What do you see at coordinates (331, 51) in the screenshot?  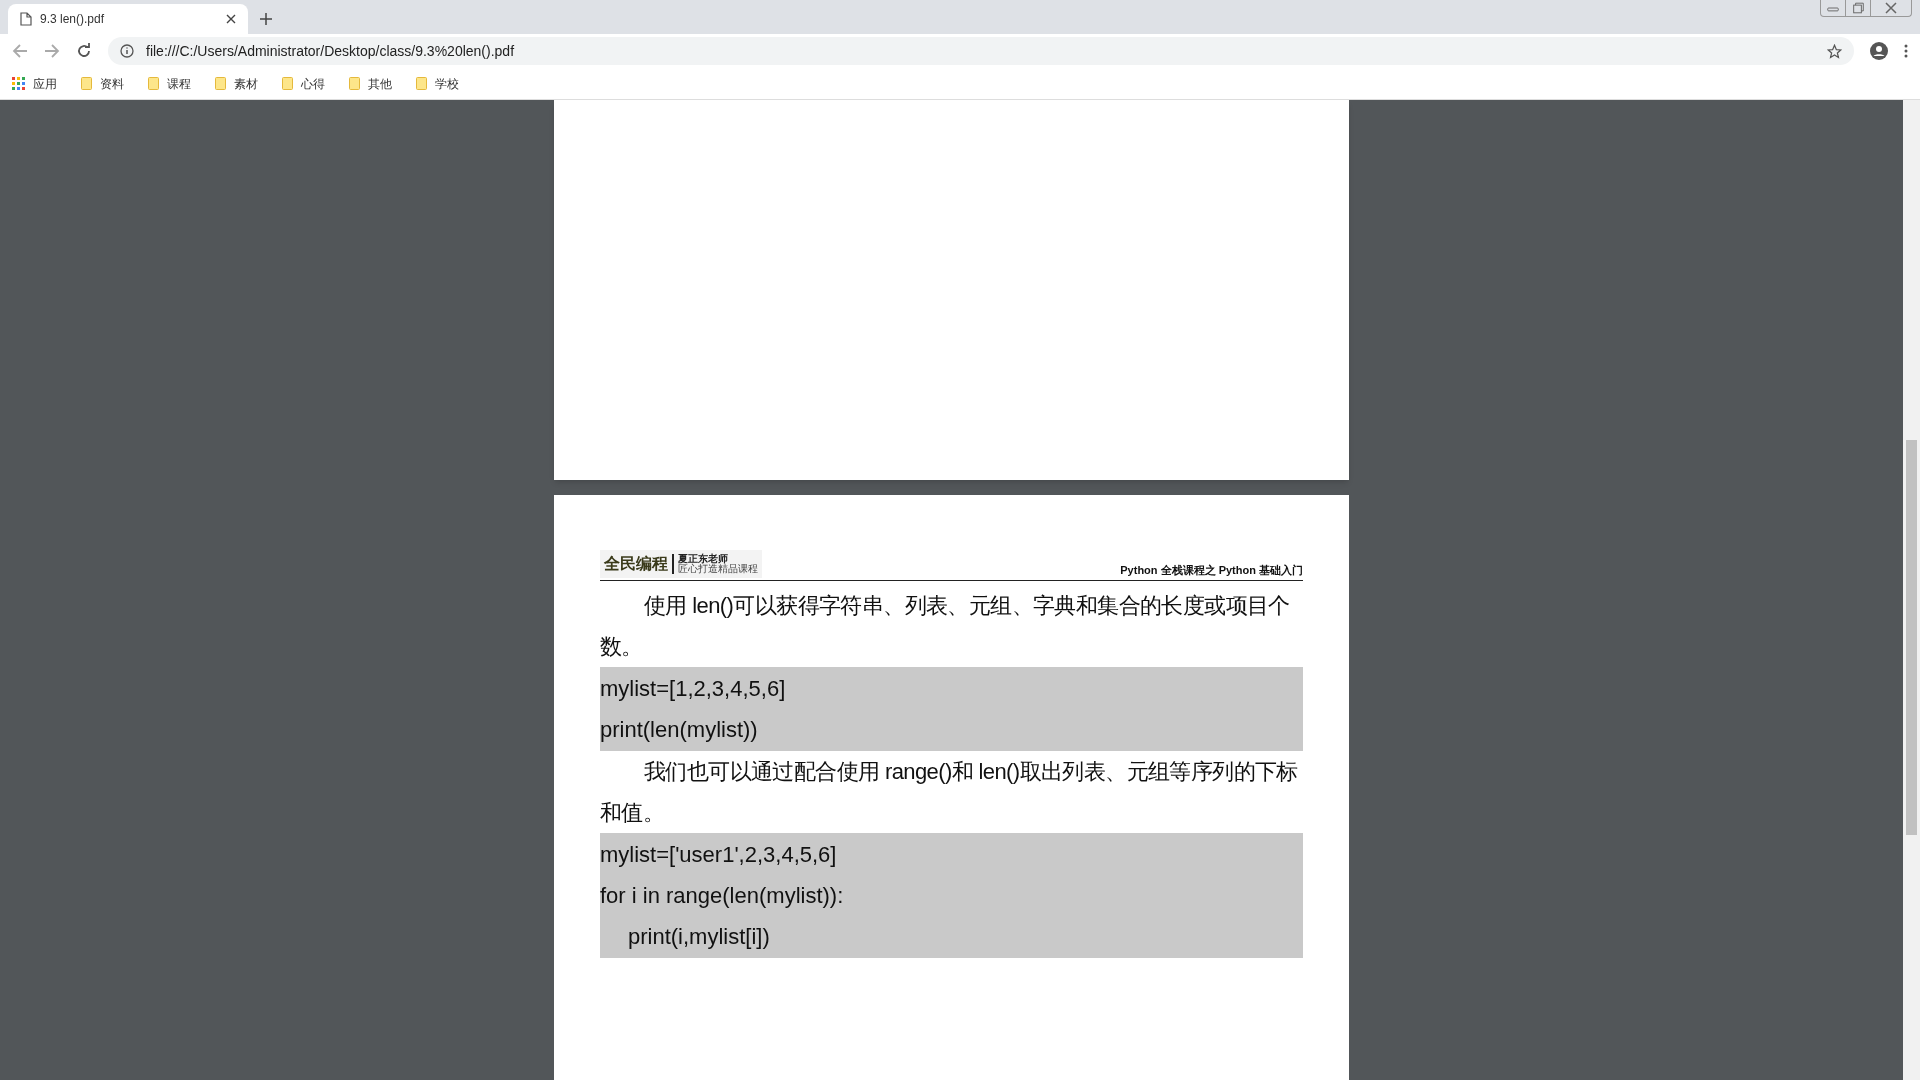 I see `url-text: file:///C:/Users/Administrator/Desktop/class/9.3%20len().pdf` at bounding box center [331, 51].